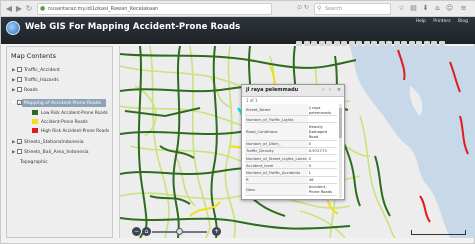 The height and width of the screenshot is (244, 475). Describe the element at coordinates (276, 189) in the screenshot. I see `attribute-key: Desc` at that location.